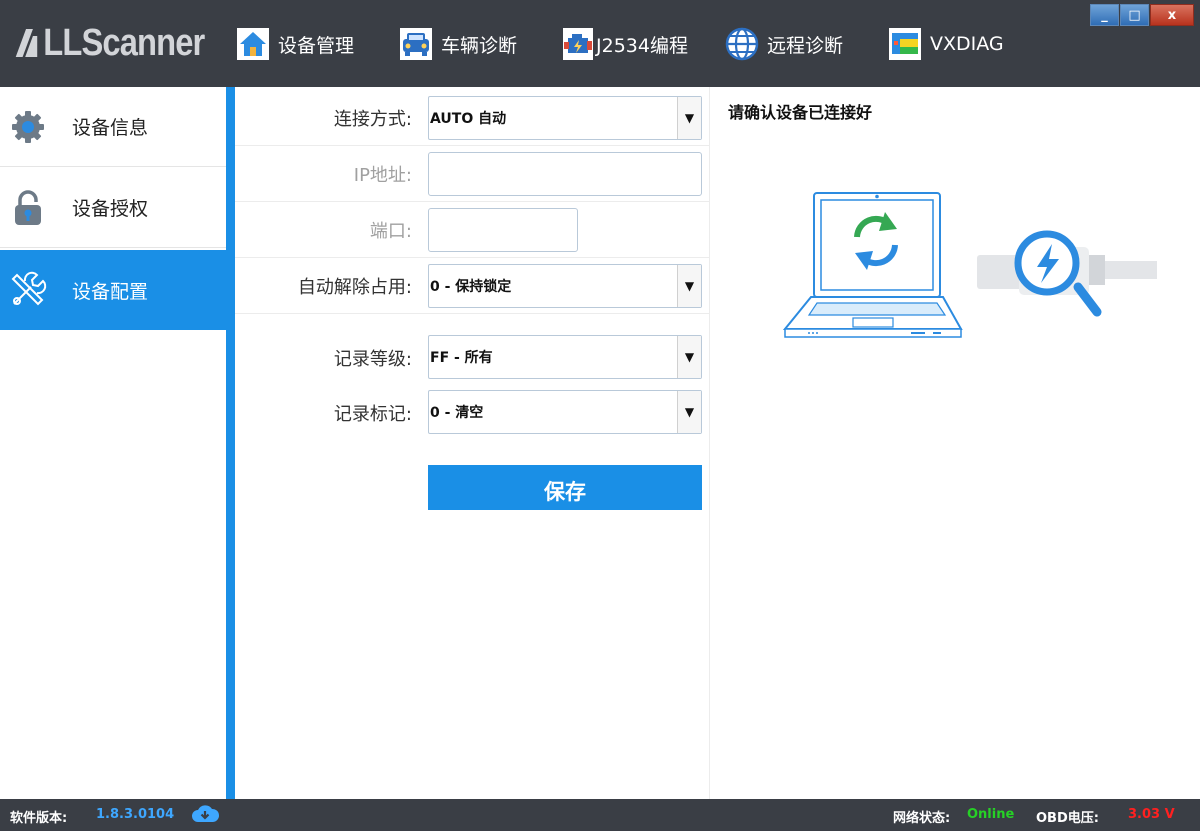  I want to click on form-row-port: 端口:, so click(472, 230).